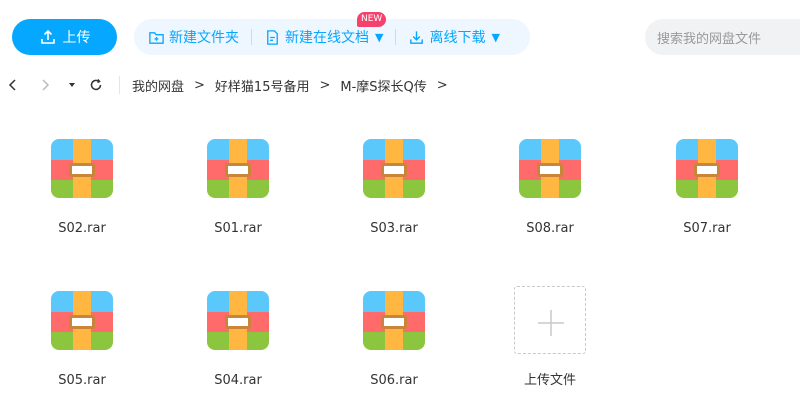  Describe the element at coordinates (47, 36) in the screenshot. I see `upload-icon` at that location.